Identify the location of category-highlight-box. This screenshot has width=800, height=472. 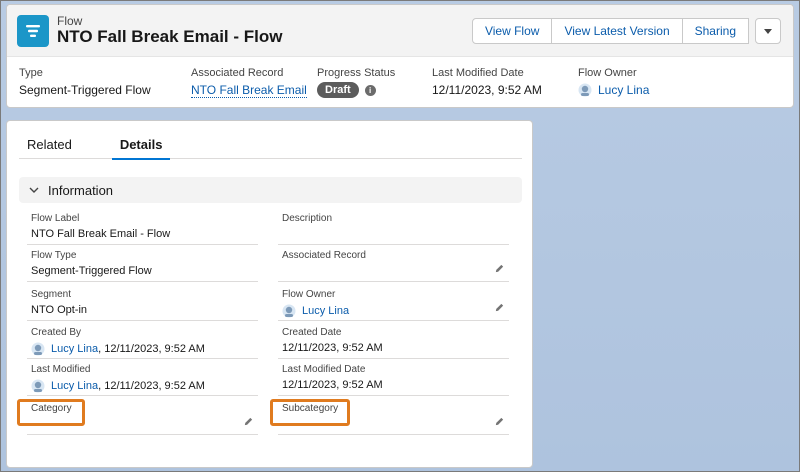
(51, 412).